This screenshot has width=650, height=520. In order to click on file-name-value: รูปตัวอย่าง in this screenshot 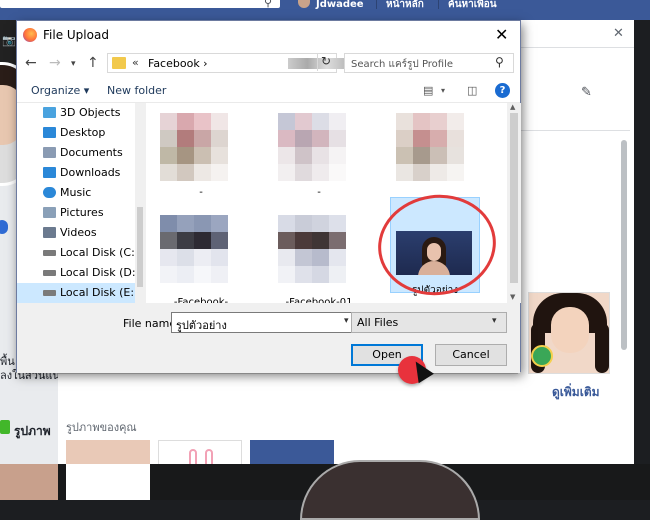, I will do `click(201, 325)`.